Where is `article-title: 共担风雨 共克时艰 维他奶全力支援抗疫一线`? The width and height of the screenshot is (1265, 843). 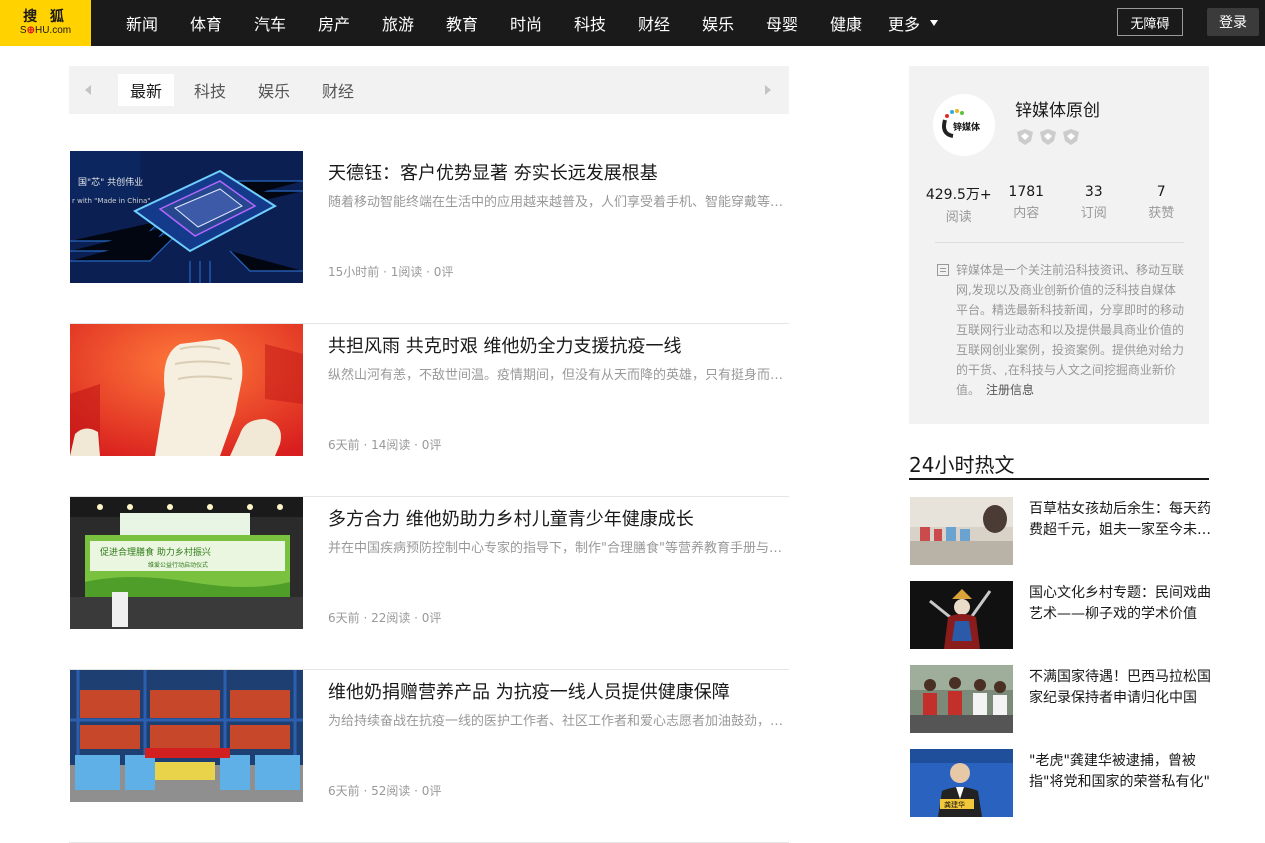 article-title: 共担风雨 共克时艰 维他奶全力支援抗疫一线 is located at coordinates (504, 345).